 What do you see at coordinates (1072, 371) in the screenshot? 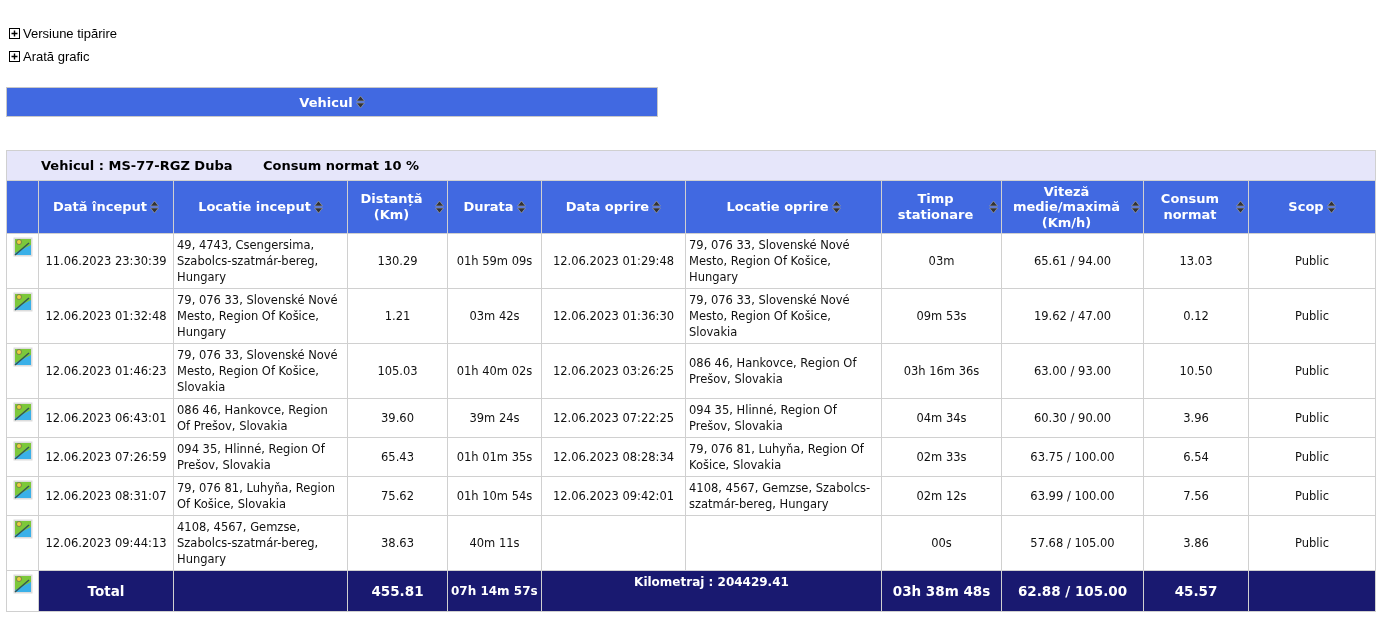
I see `table-cell: 63.00 / 93.00` at bounding box center [1072, 371].